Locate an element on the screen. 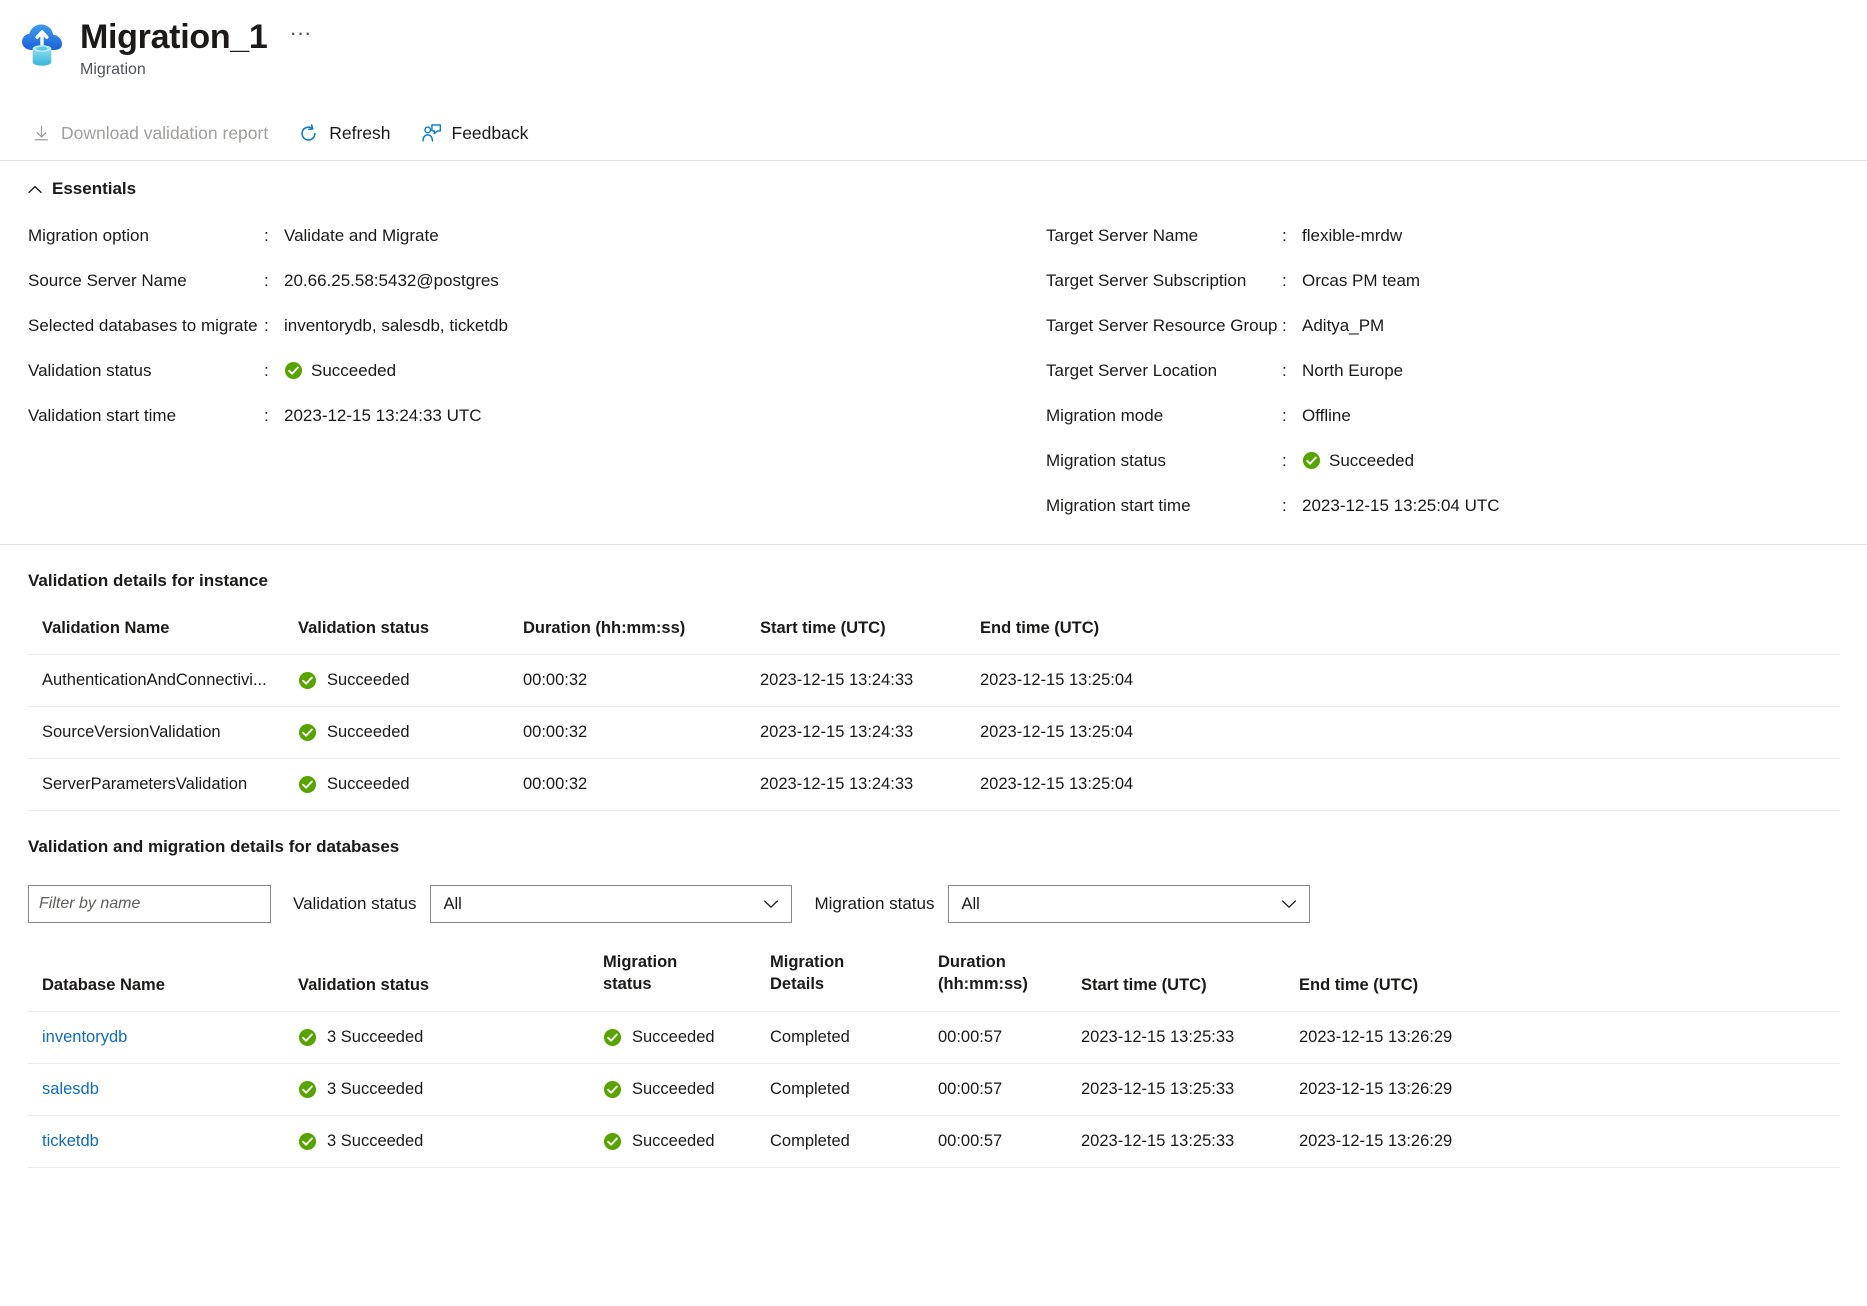  refresh-icon is located at coordinates (308, 133).